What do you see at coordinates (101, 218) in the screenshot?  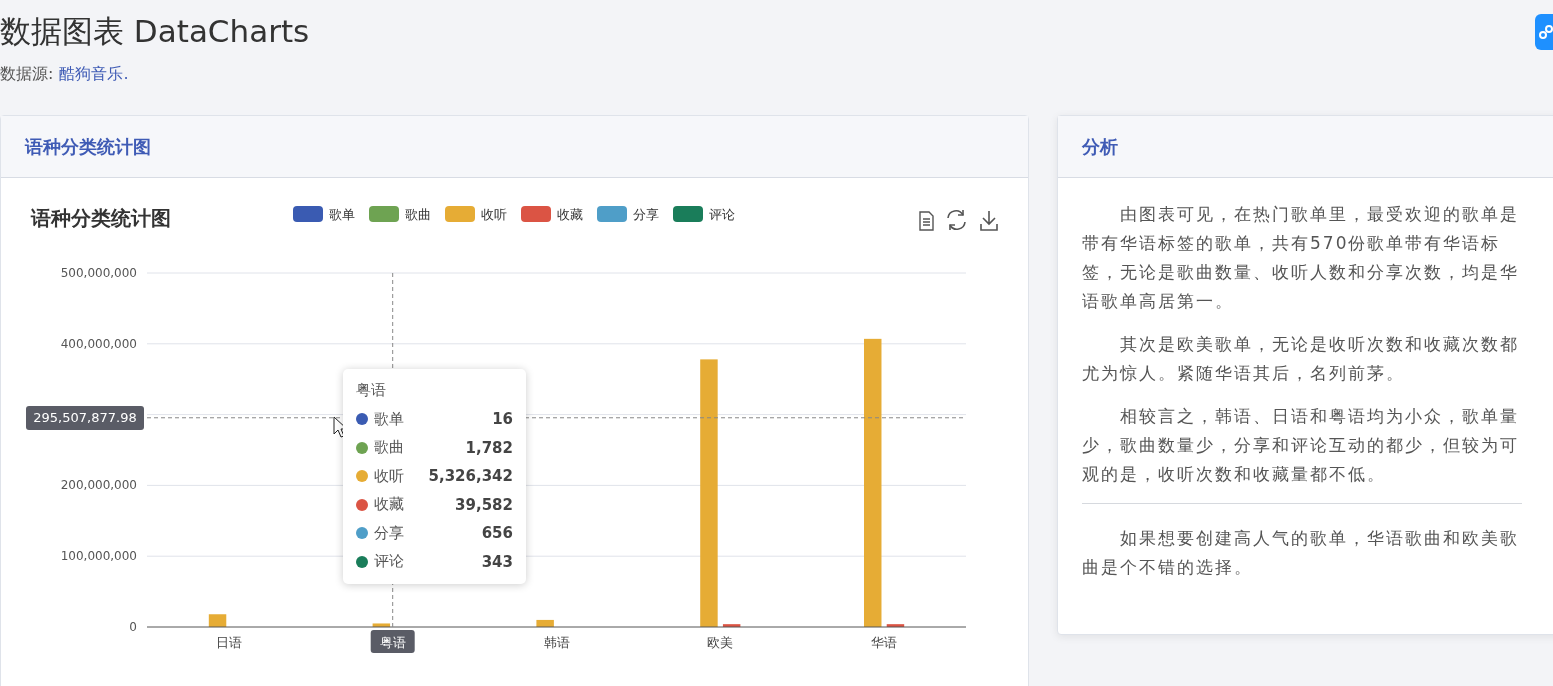 I see `chart-title: 语种分类统计图` at bounding box center [101, 218].